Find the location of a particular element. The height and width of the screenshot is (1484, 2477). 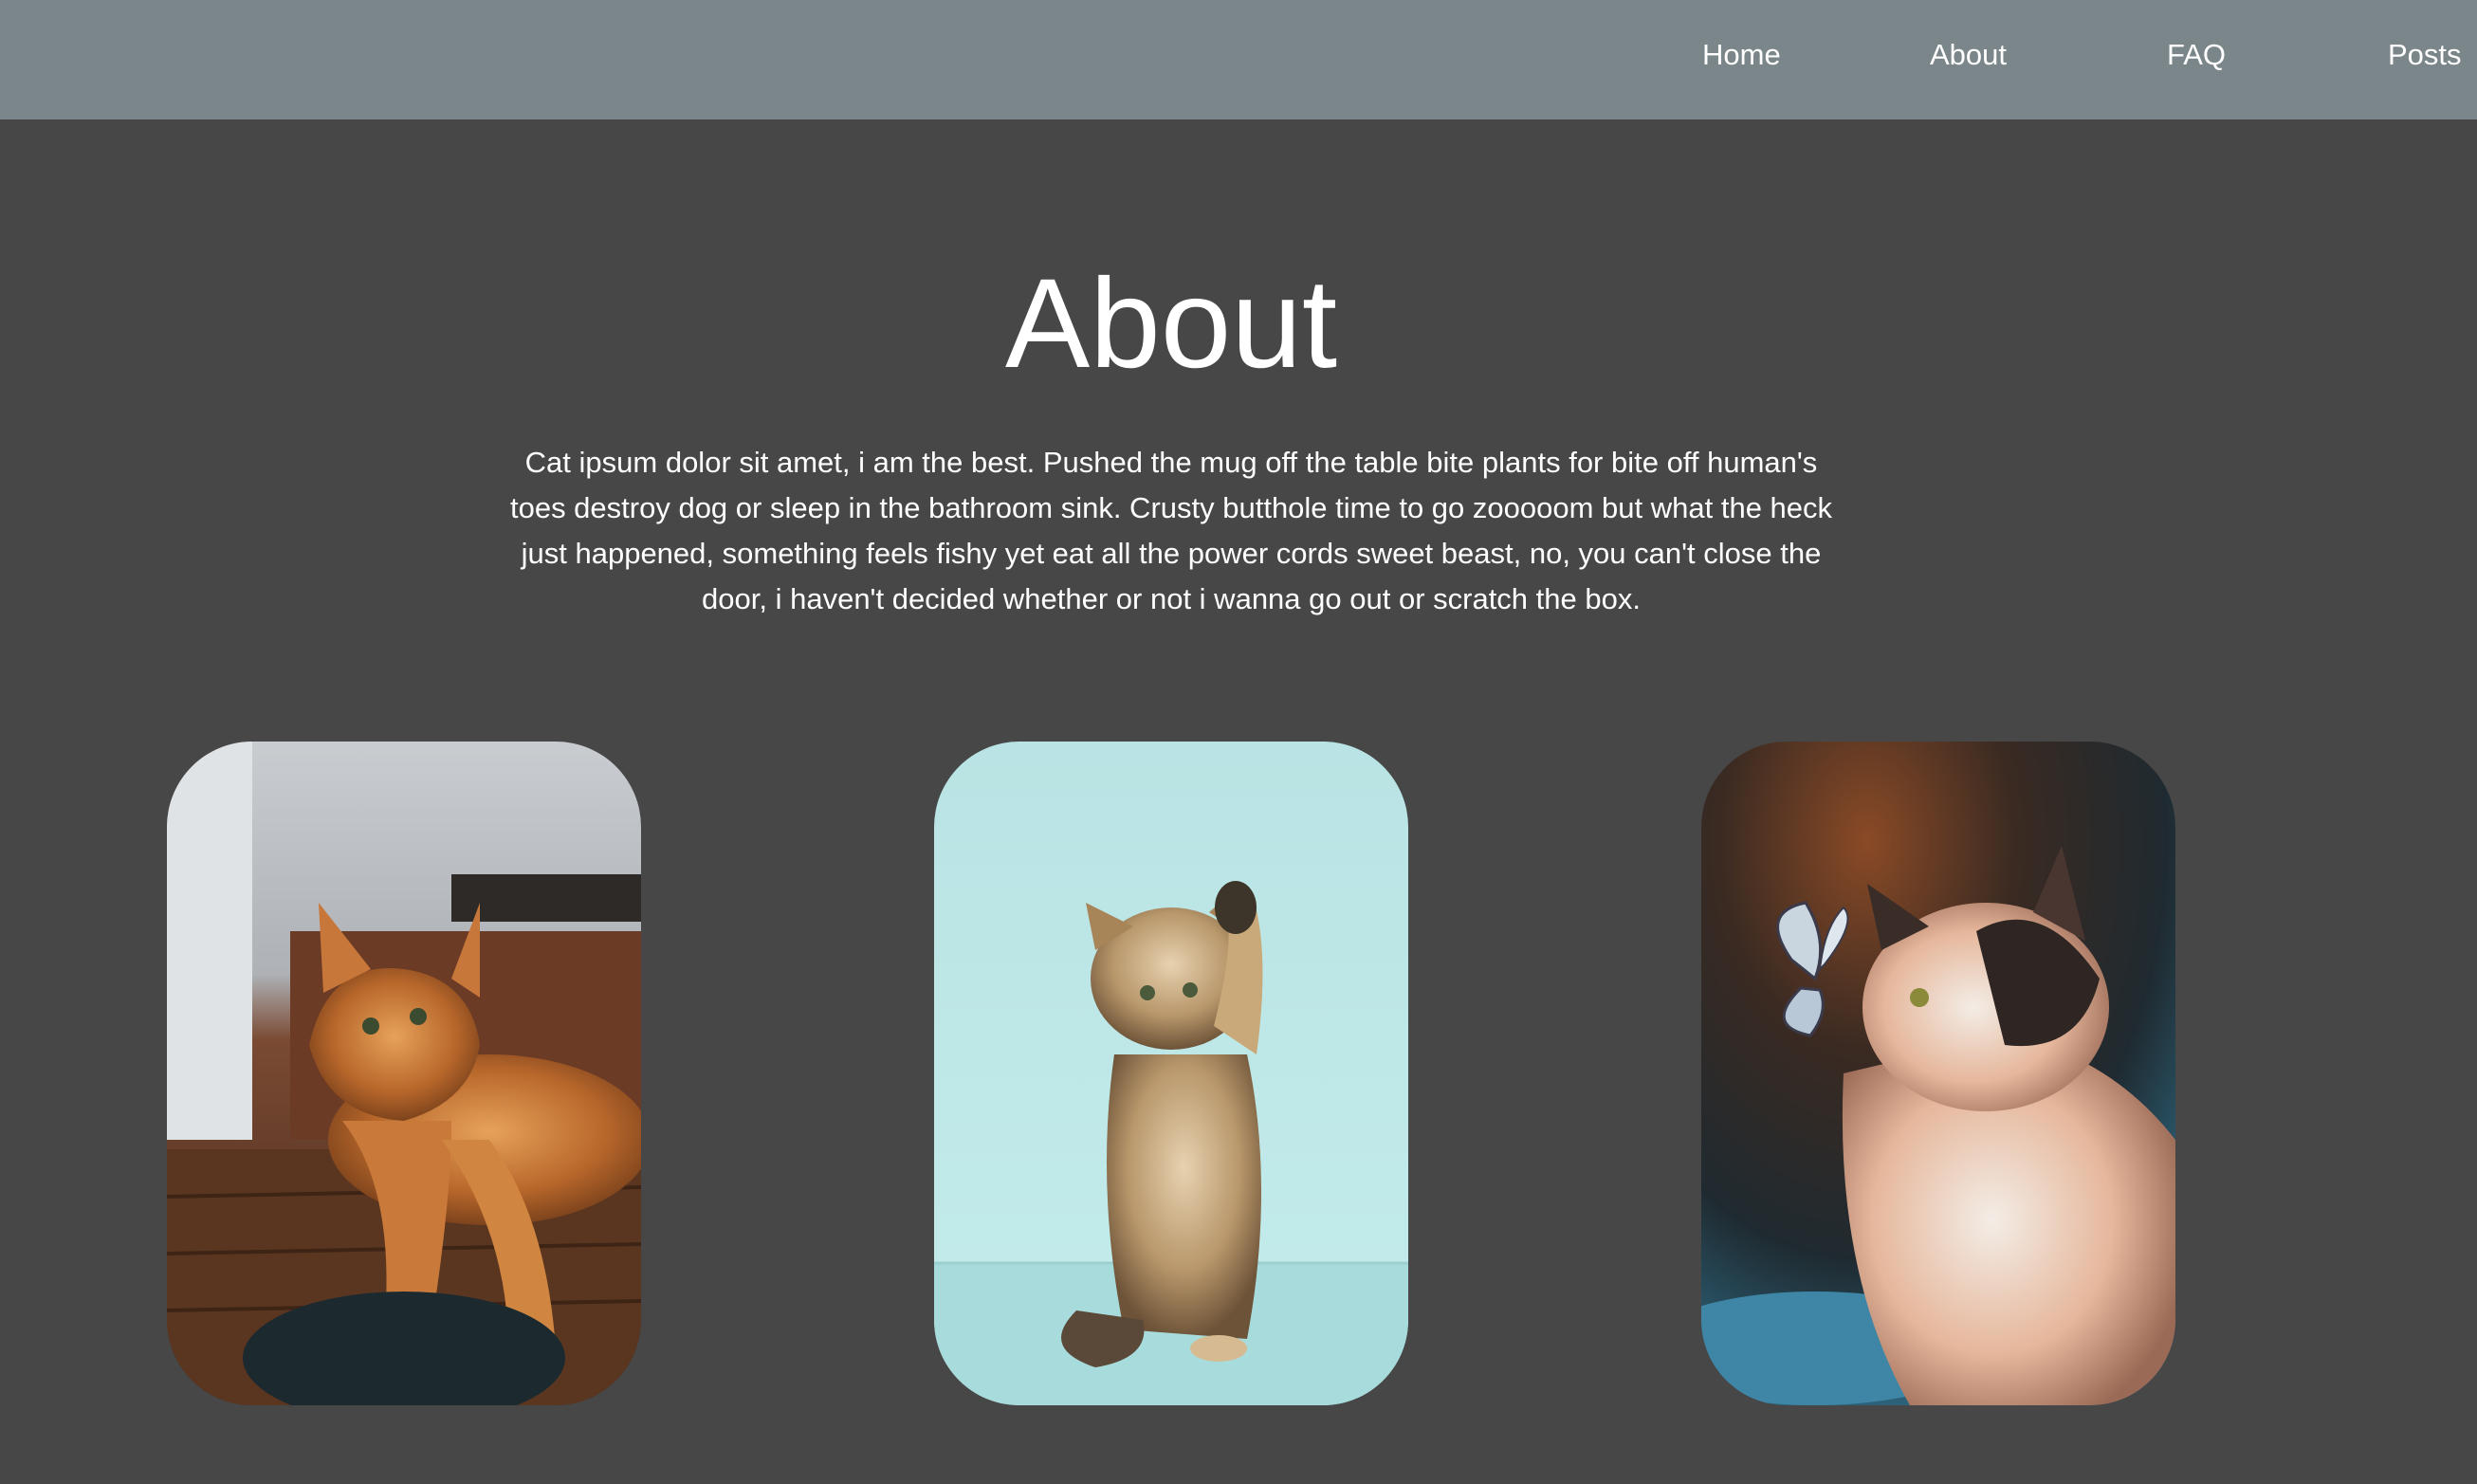

nav-link-home: Home is located at coordinates (1741, 55).